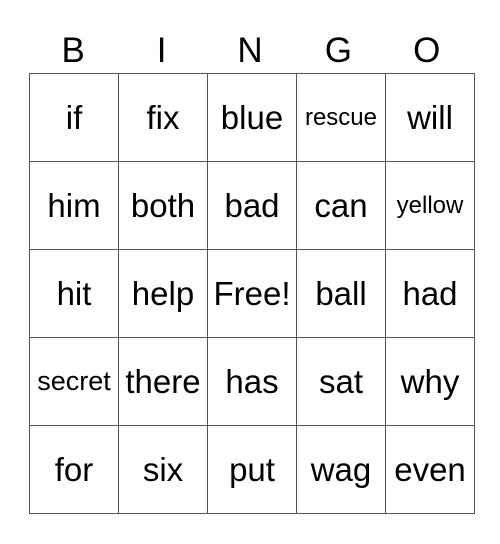 The height and width of the screenshot is (544, 500). Describe the element at coordinates (74, 117) in the screenshot. I see `card-cell: if` at that location.